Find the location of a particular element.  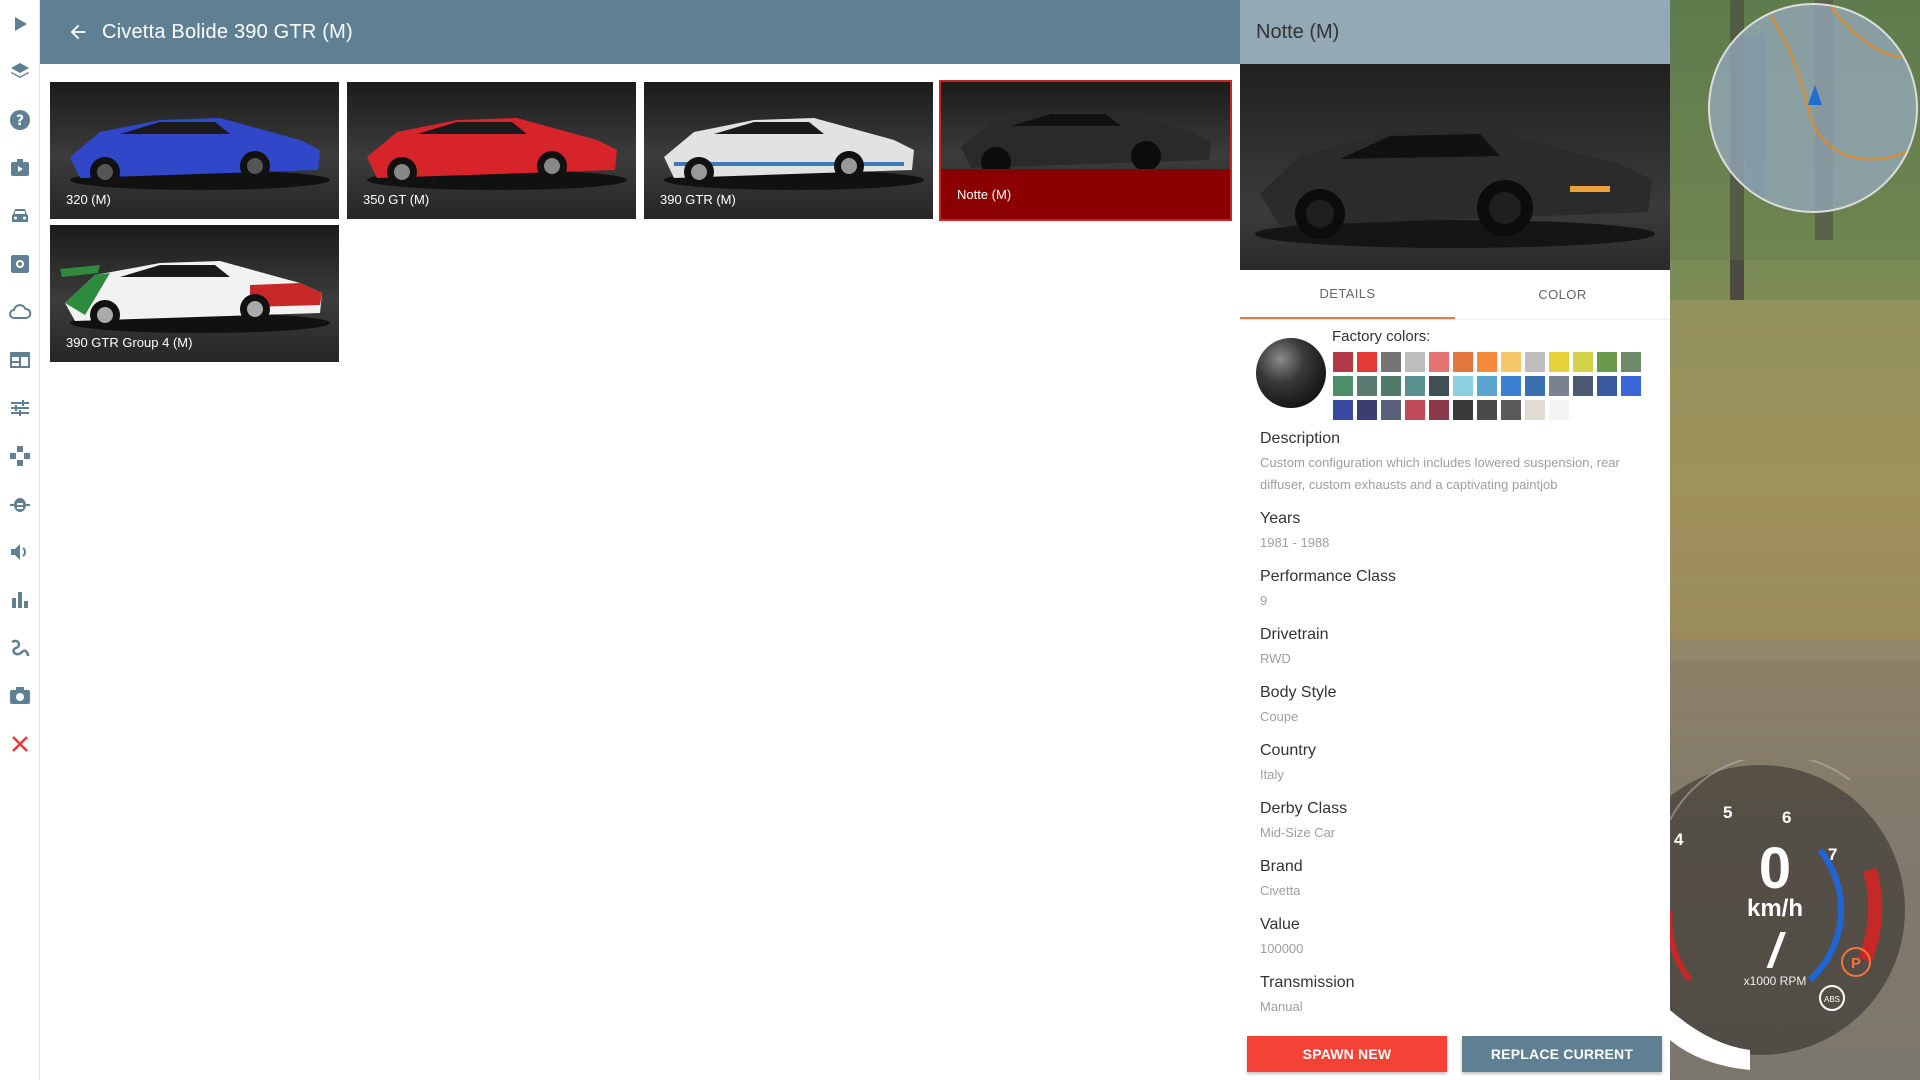

info-key: Country is located at coordinates (1288, 750).